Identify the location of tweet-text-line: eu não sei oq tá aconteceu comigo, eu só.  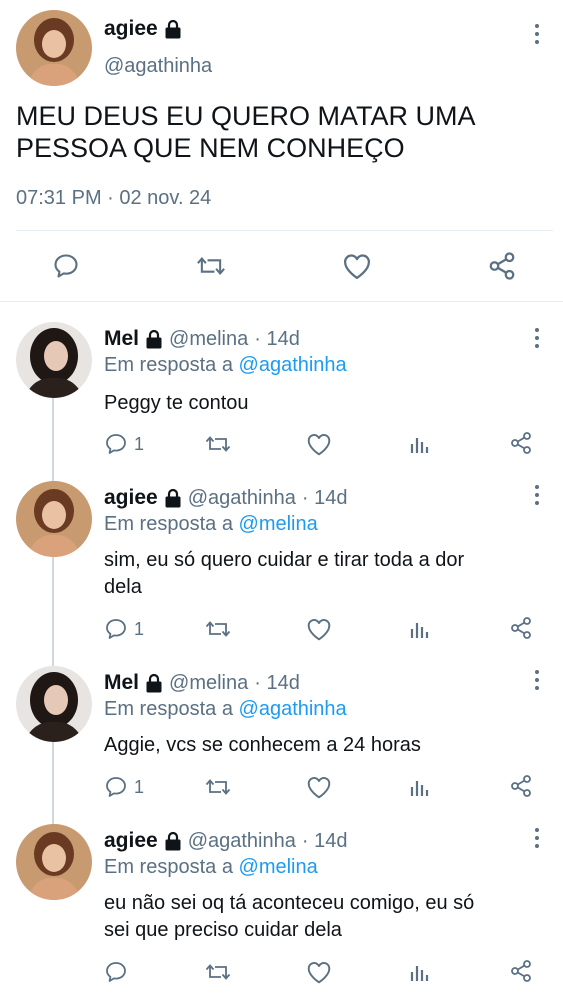
(289, 903).